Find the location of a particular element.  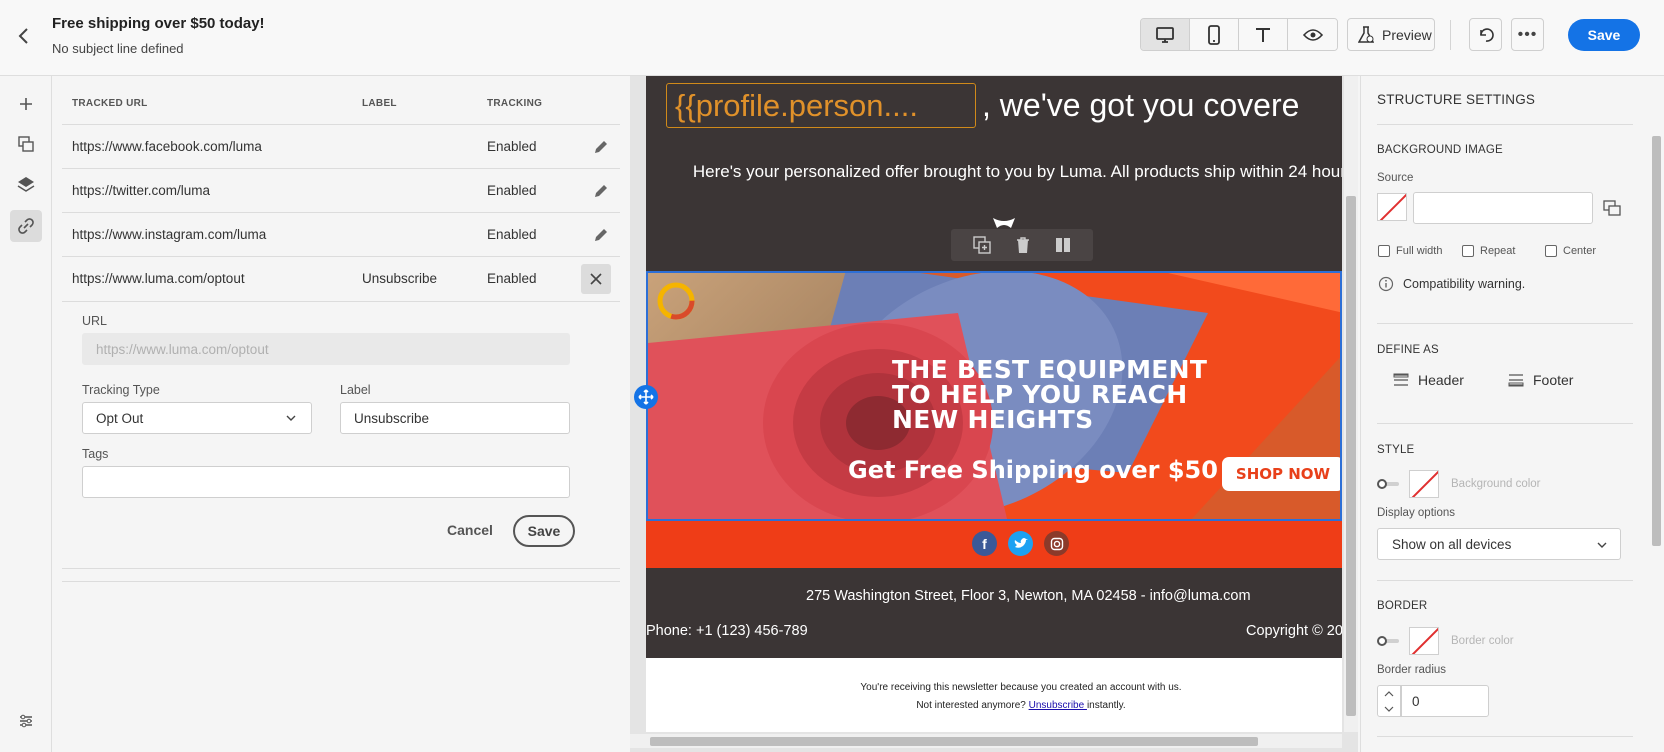

desktop-icon is located at coordinates (1165, 34).